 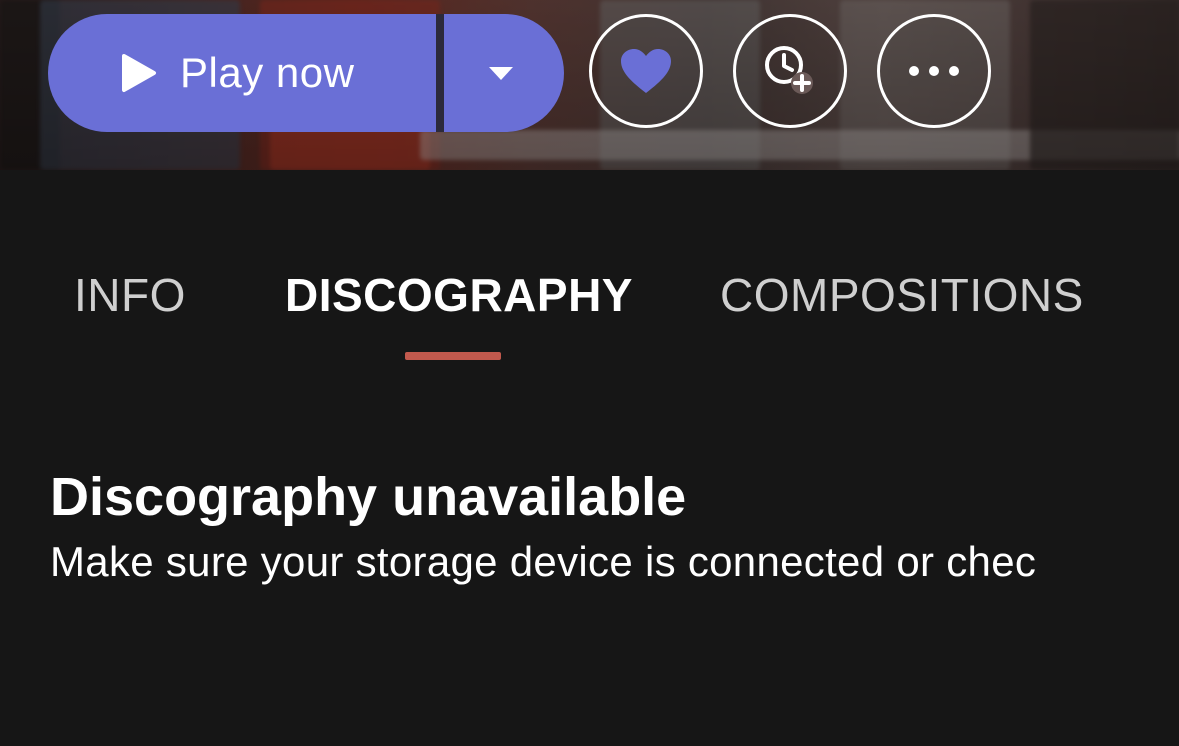 I want to click on more-options-button, so click(x=934, y=71).